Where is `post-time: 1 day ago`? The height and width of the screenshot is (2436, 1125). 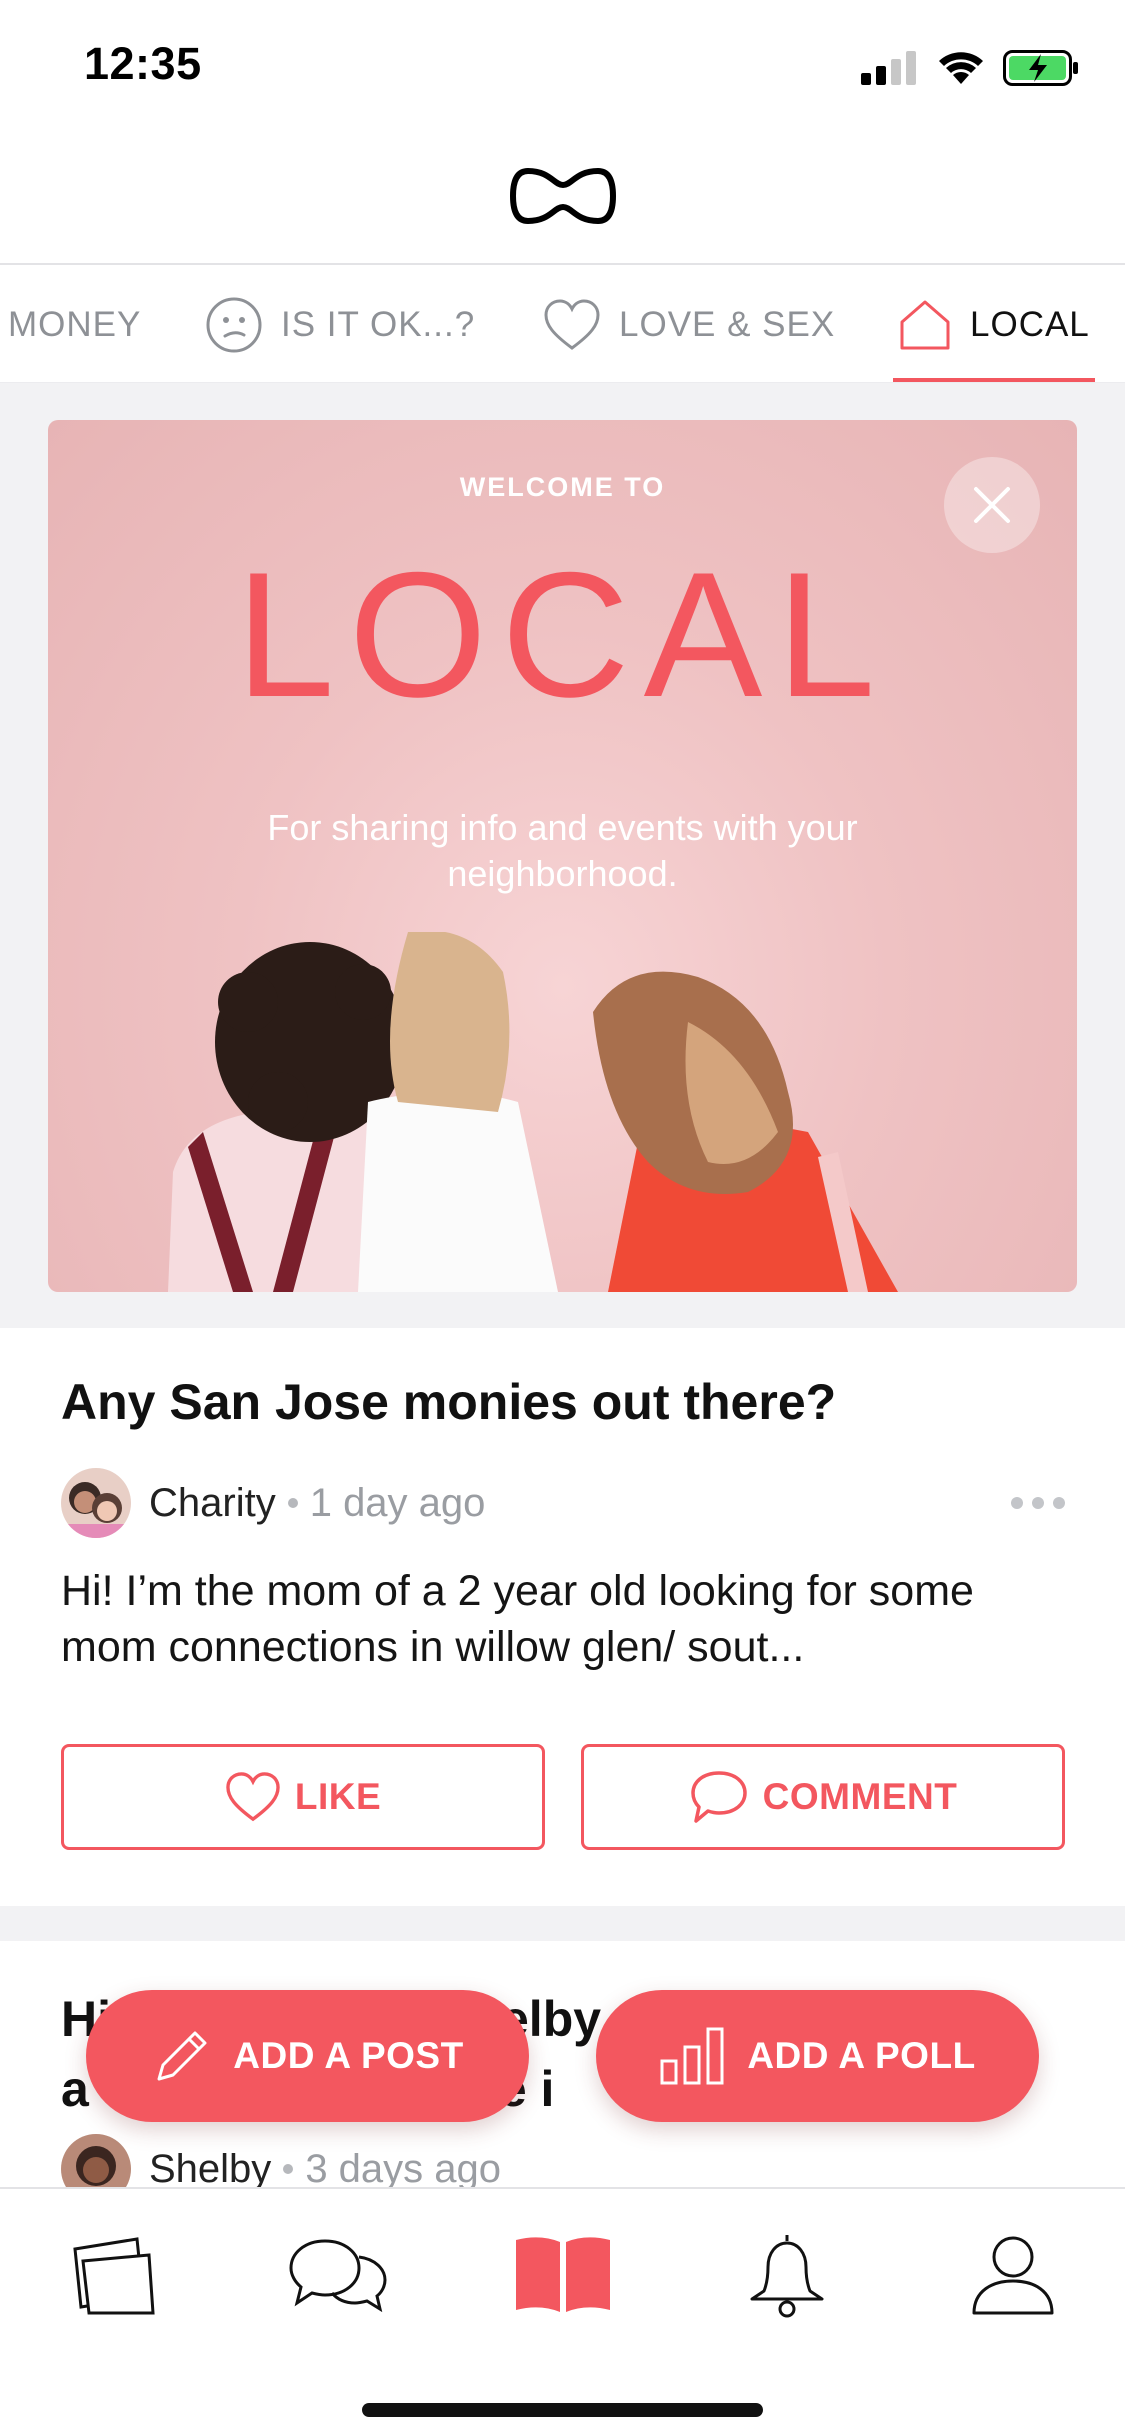
post-time: 1 day ago is located at coordinates (397, 1502).